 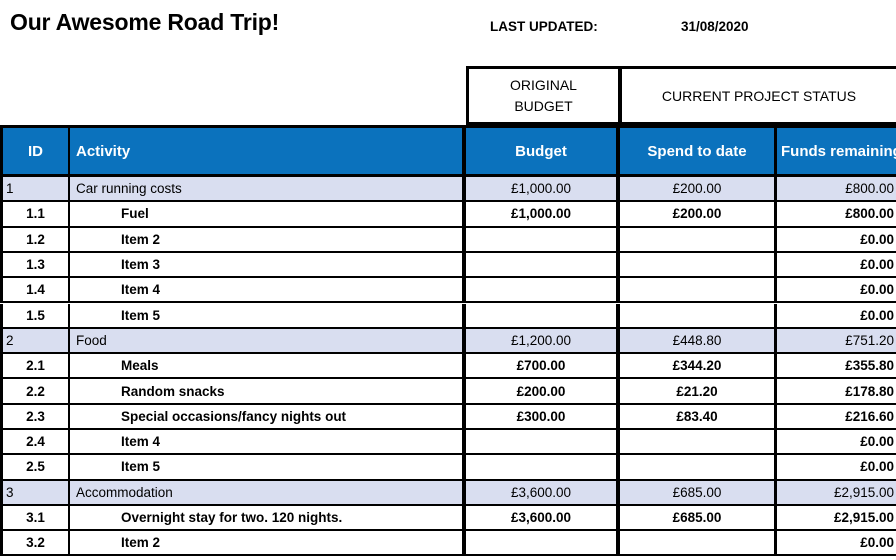 What do you see at coordinates (35, 215) in the screenshot?
I see `cell-id: 1.1` at bounding box center [35, 215].